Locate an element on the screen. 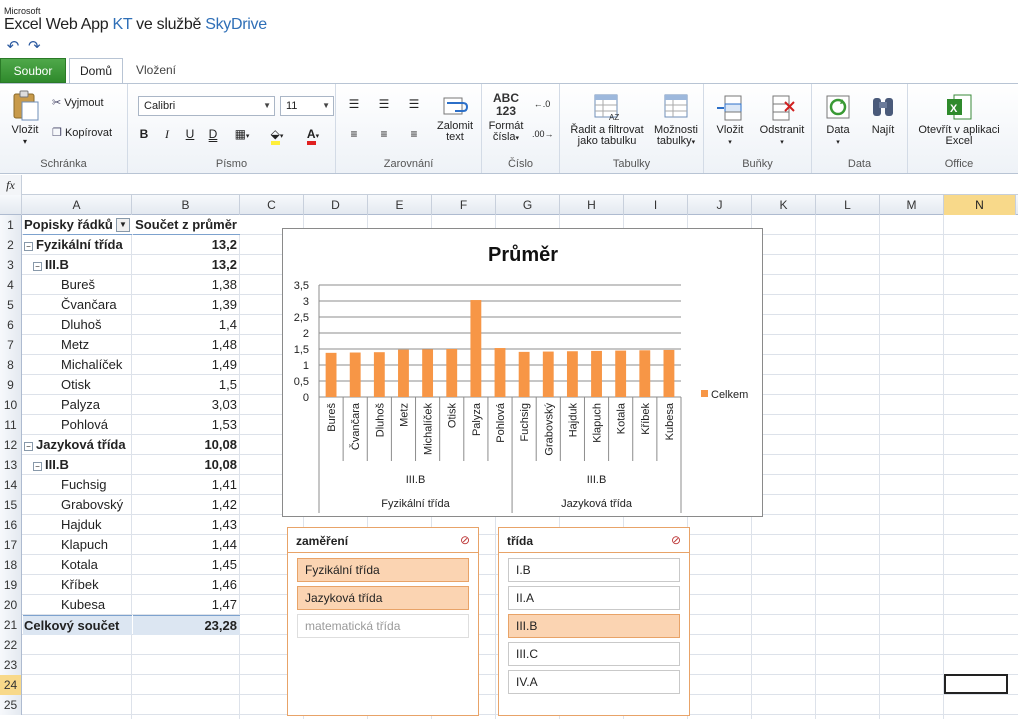 The height and width of the screenshot is (719, 1018). cut-button: ✂ Vyjmout is located at coordinates (78, 103).